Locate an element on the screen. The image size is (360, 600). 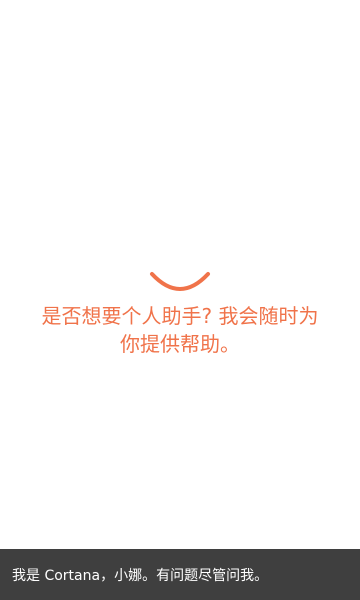
footer-bar: 我是 Cortana，小娜。有问题尽管问我。 is located at coordinates (180, 574).